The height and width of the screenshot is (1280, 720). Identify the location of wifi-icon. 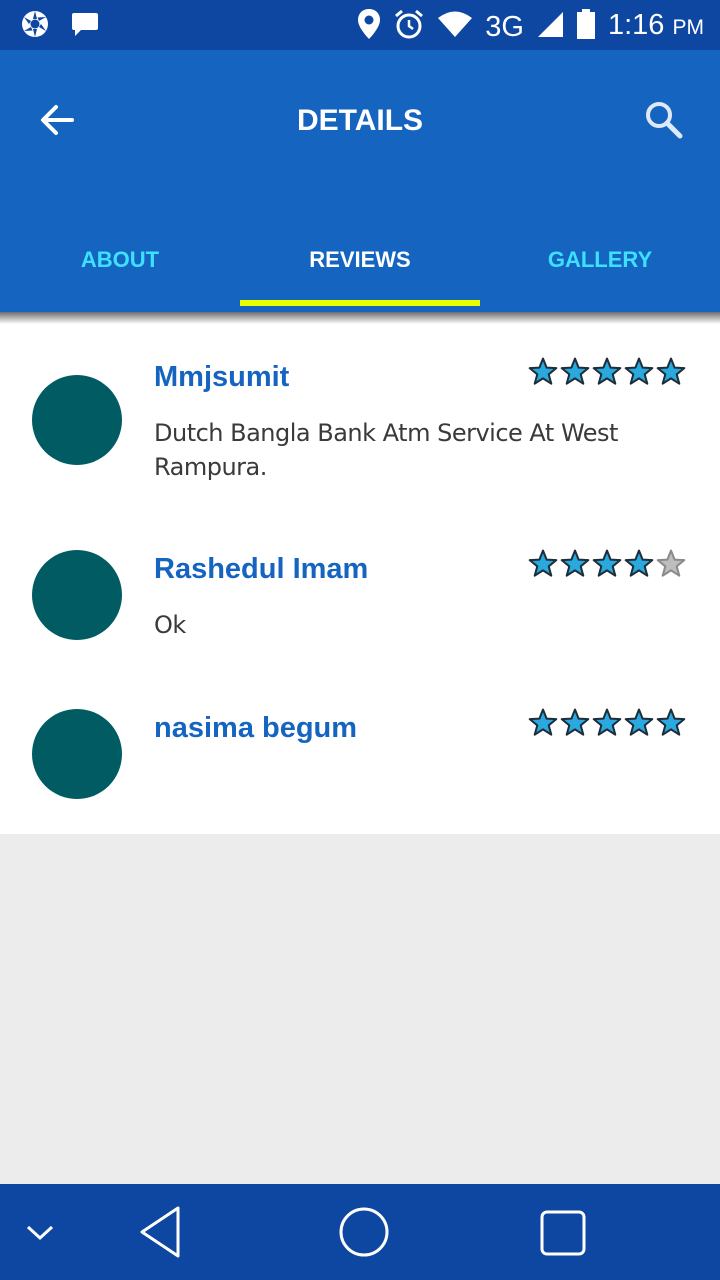
(455, 26).